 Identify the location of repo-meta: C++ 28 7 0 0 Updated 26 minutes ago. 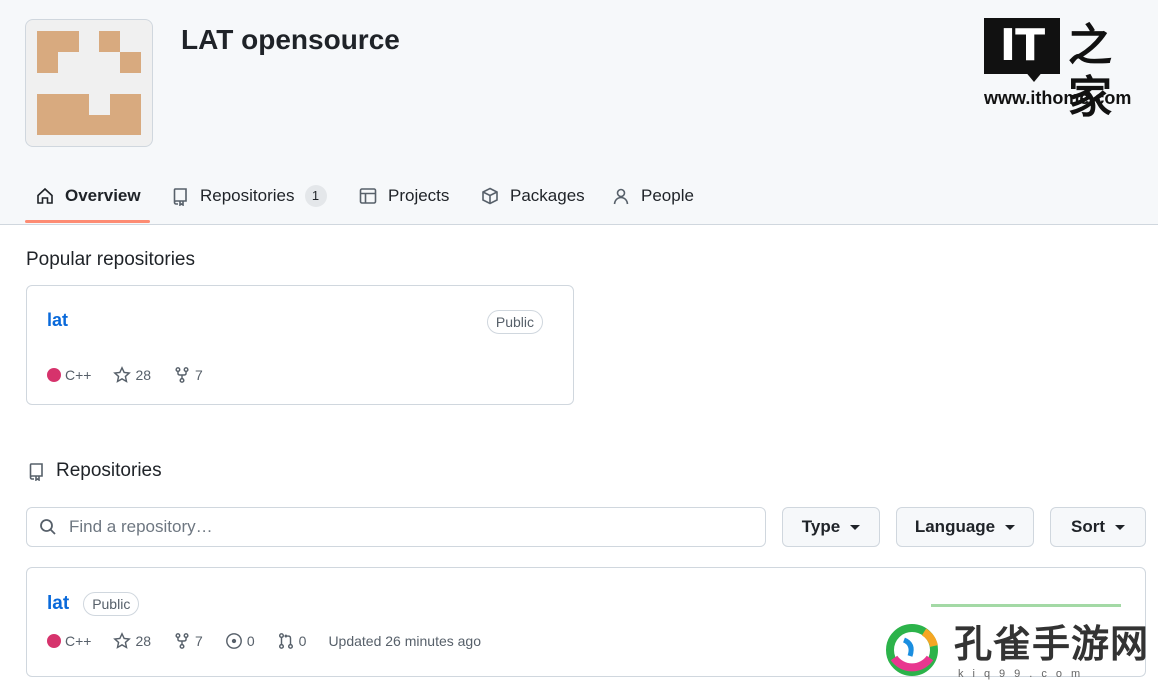
(264, 641).